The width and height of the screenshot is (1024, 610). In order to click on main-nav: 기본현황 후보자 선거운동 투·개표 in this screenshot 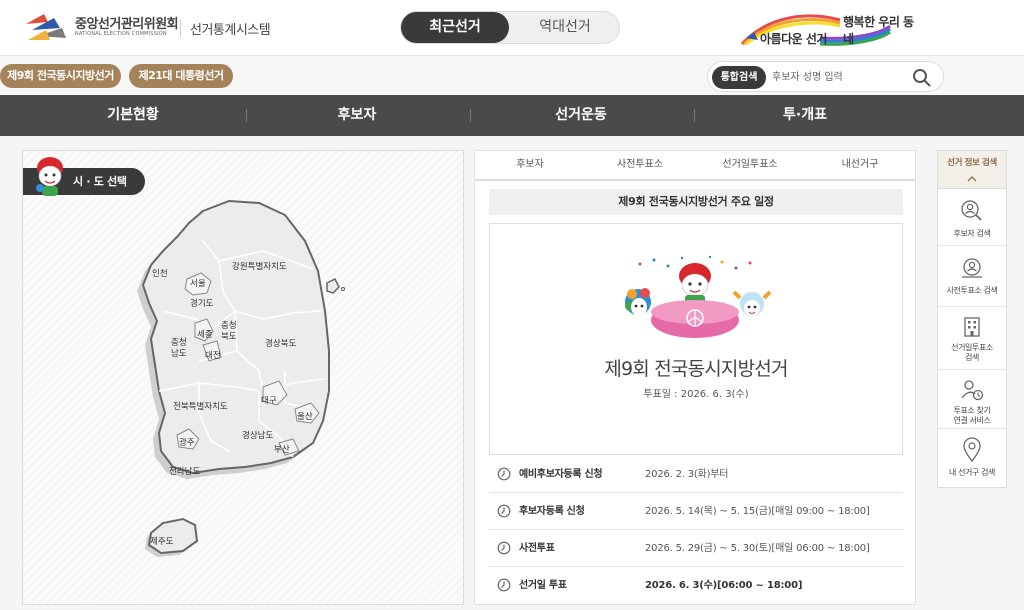, I will do `click(512, 115)`.